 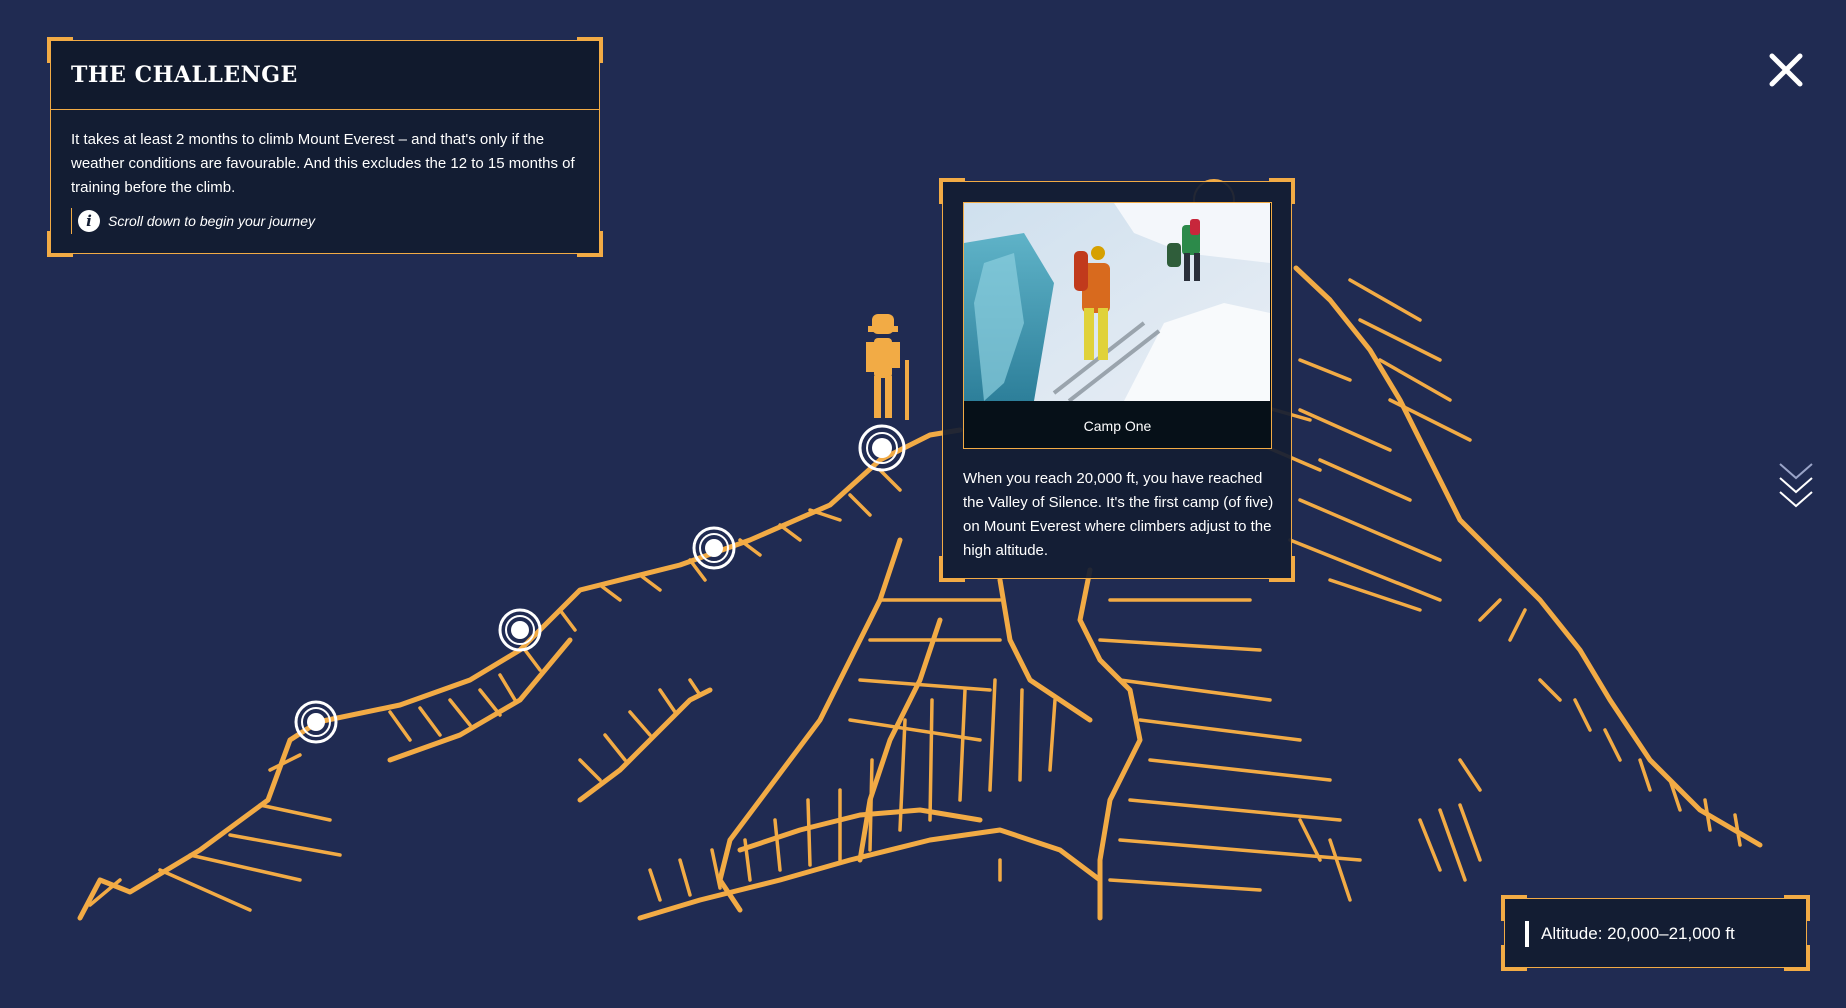 What do you see at coordinates (1786, 70) in the screenshot?
I see `close-icon` at bounding box center [1786, 70].